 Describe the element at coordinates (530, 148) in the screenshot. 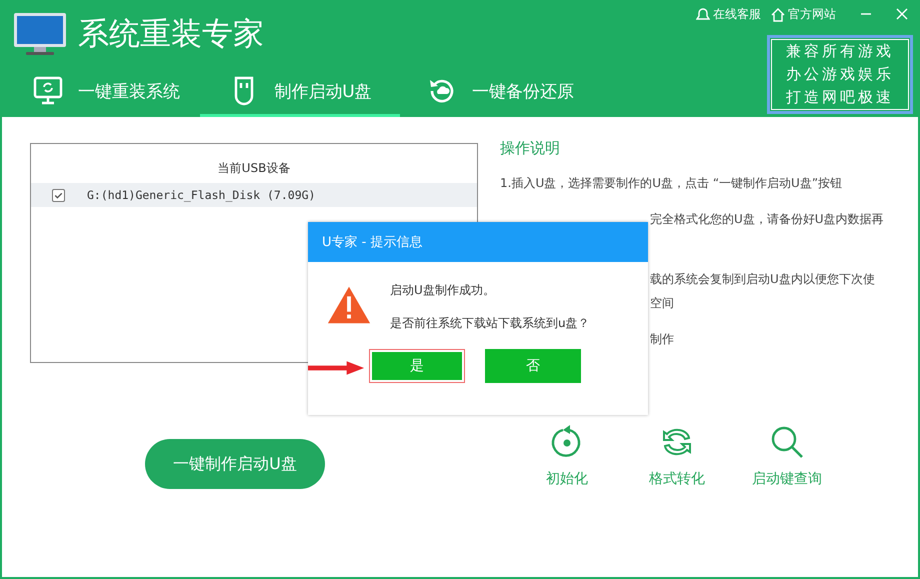

I see `instructions-title: 操作说明` at that location.